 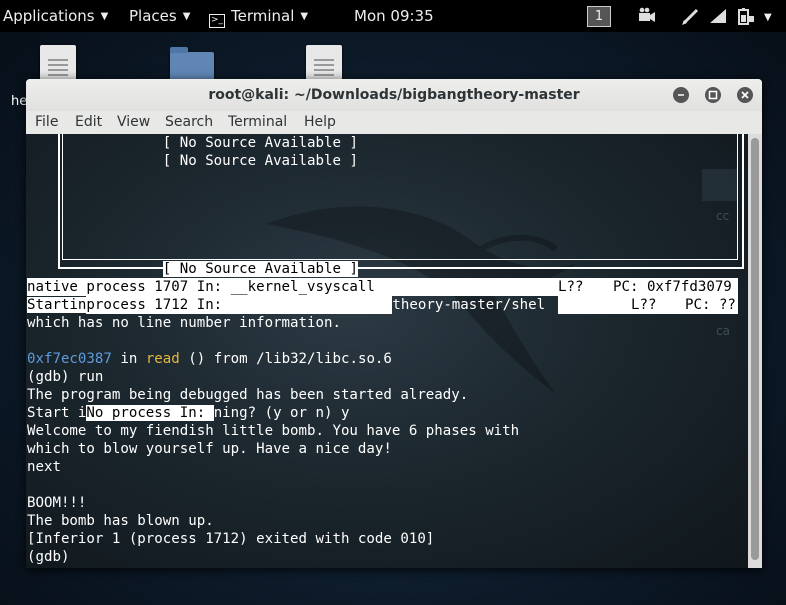 What do you see at coordinates (747, 16) in the screenshot?
I see `battery-icon` at bounding box center [747, 16].